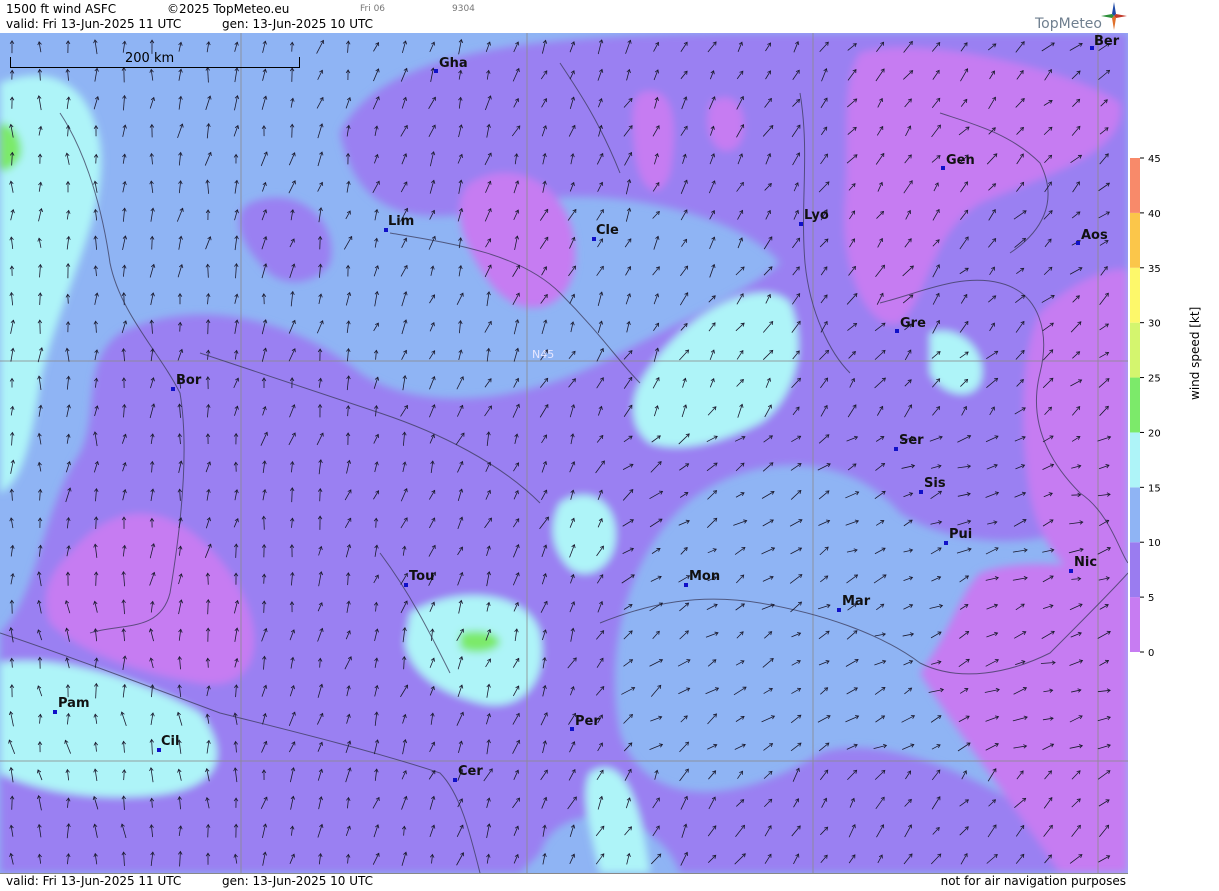  Describe the element at coordinates (1114, 16) in the screenshot. I see `compass-star-icon` at that location.